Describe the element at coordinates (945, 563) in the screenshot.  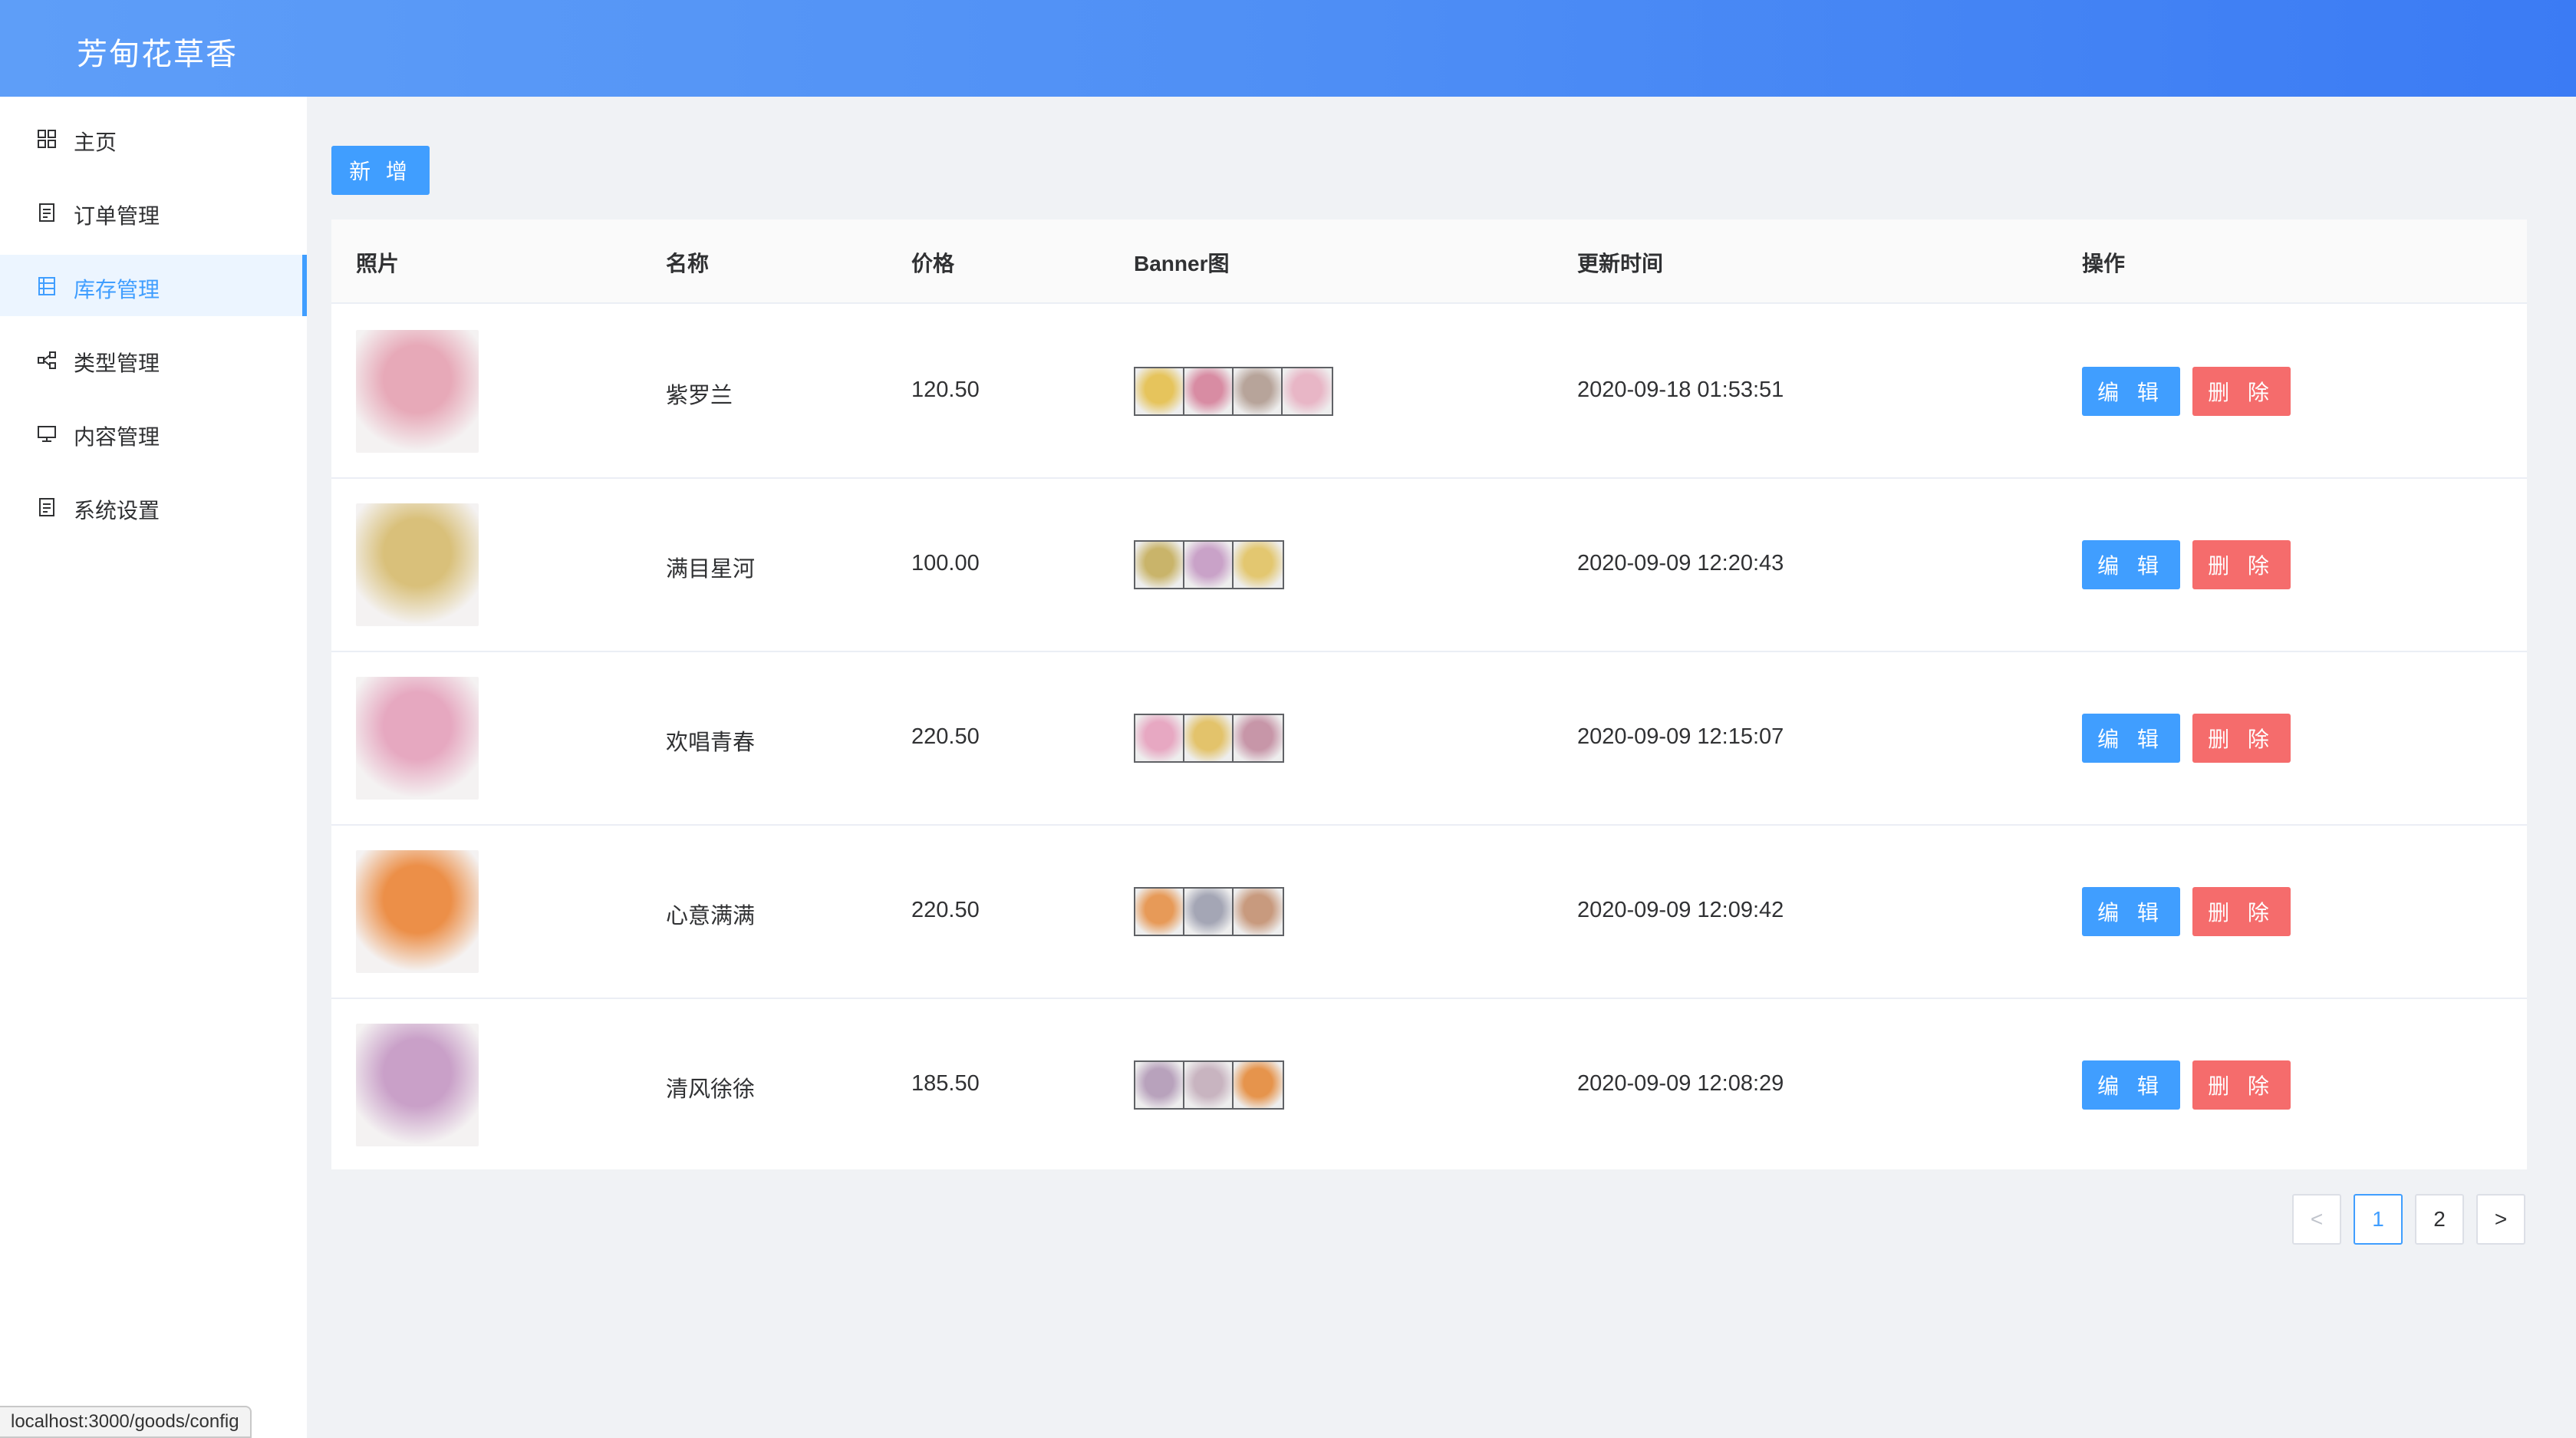
I see `product-price: 100.00` at that location.